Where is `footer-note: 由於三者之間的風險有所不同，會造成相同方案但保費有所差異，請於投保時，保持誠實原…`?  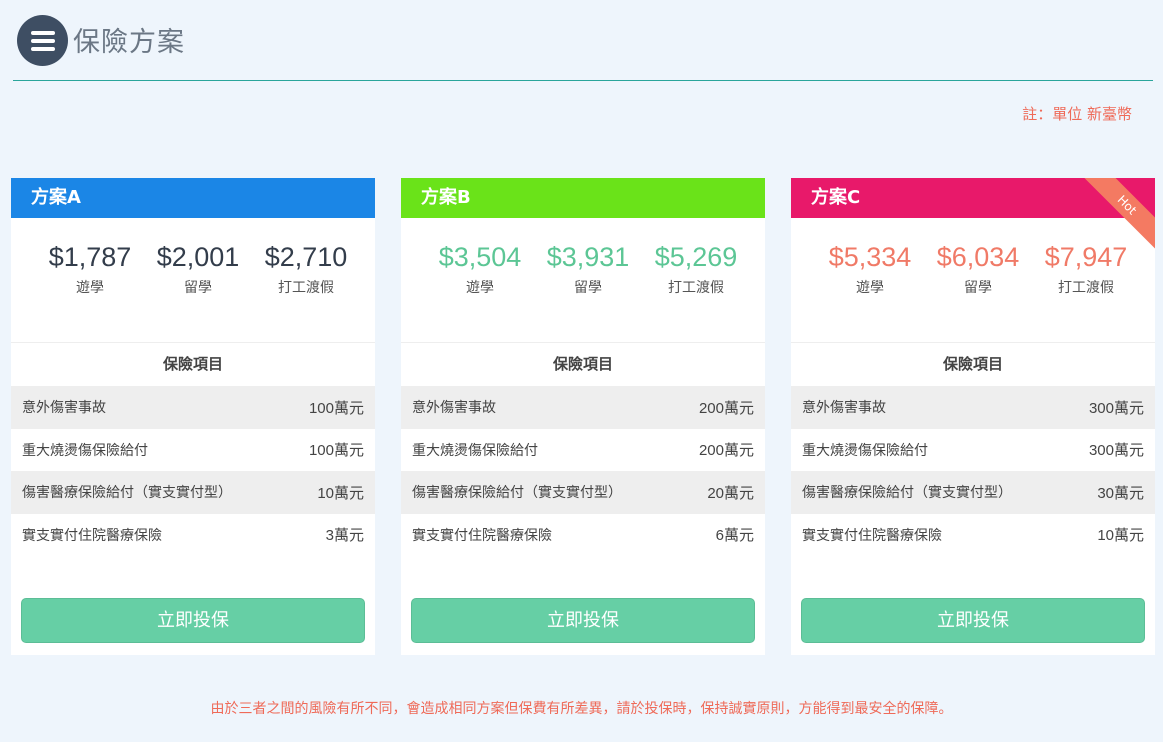 footer-note: 由於三者之間的風險有所不同，會造成相同方案但保費有所差異，請於投保時，保持誠實原… is located at coordinates (581, 709).